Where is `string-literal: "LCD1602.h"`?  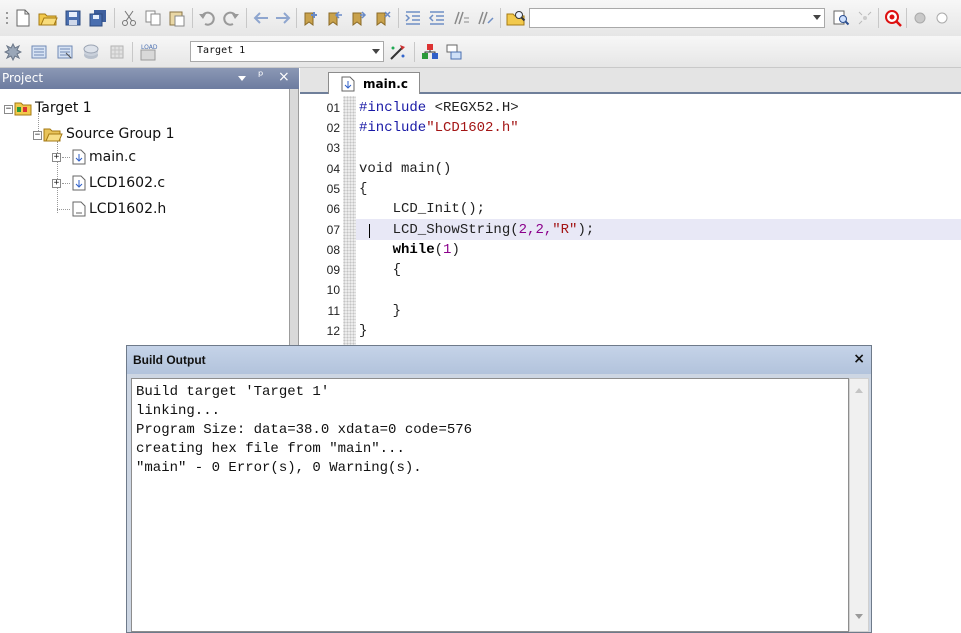 string-literal: "LCD1602.h" is located at coordinates (472, 128).